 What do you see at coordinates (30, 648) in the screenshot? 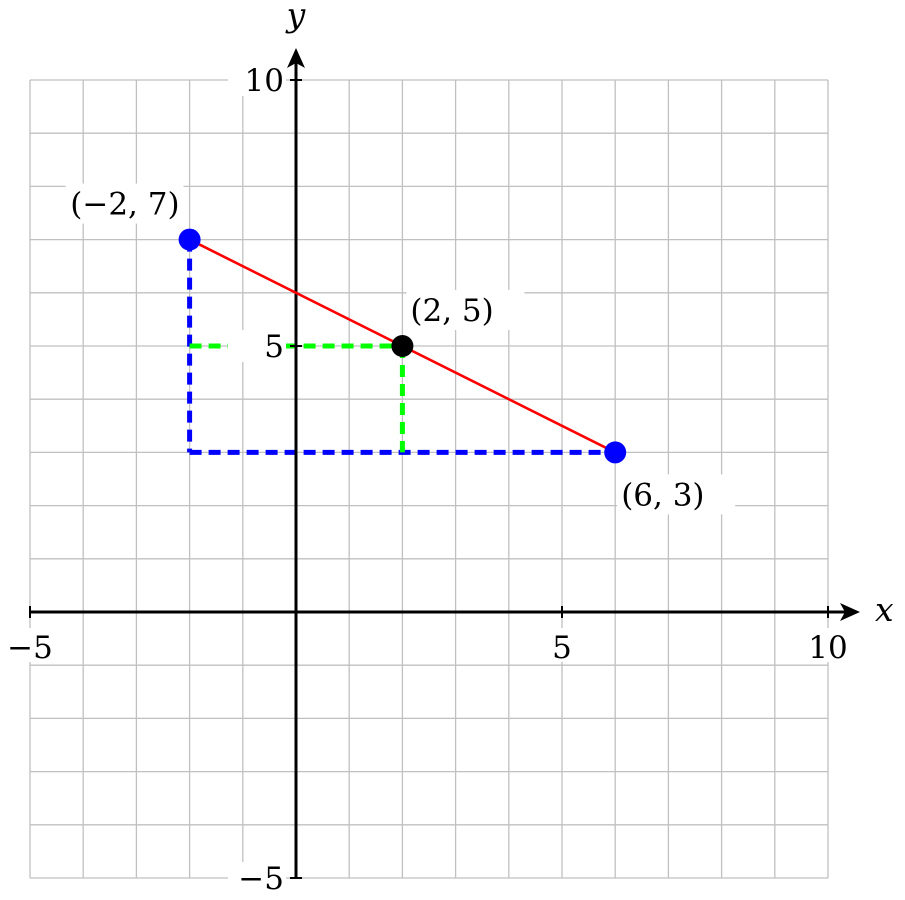
I see `x-tick-label: −5` at bounding box center [30, 648].